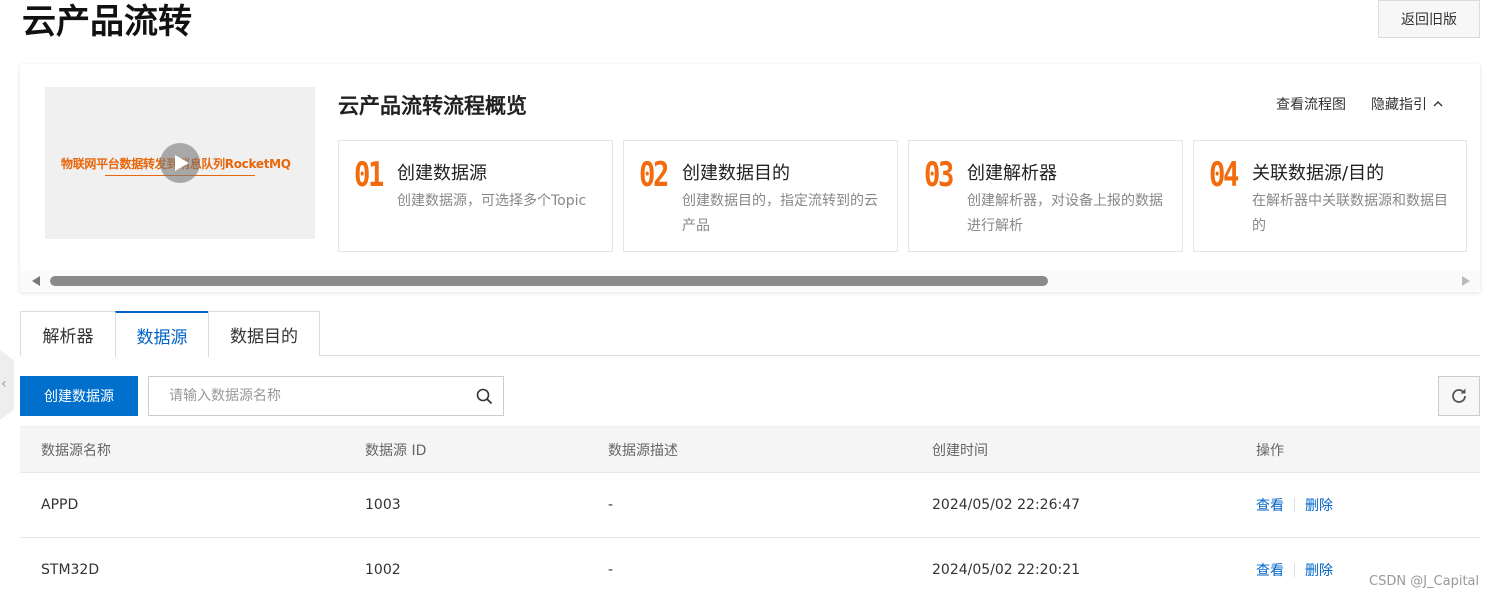 This screenshot has height=600, width=1498. What do you see at coordinates (369, 175) in the screenshot?
I see `step-number: 01` at bounding box center [369, 175].